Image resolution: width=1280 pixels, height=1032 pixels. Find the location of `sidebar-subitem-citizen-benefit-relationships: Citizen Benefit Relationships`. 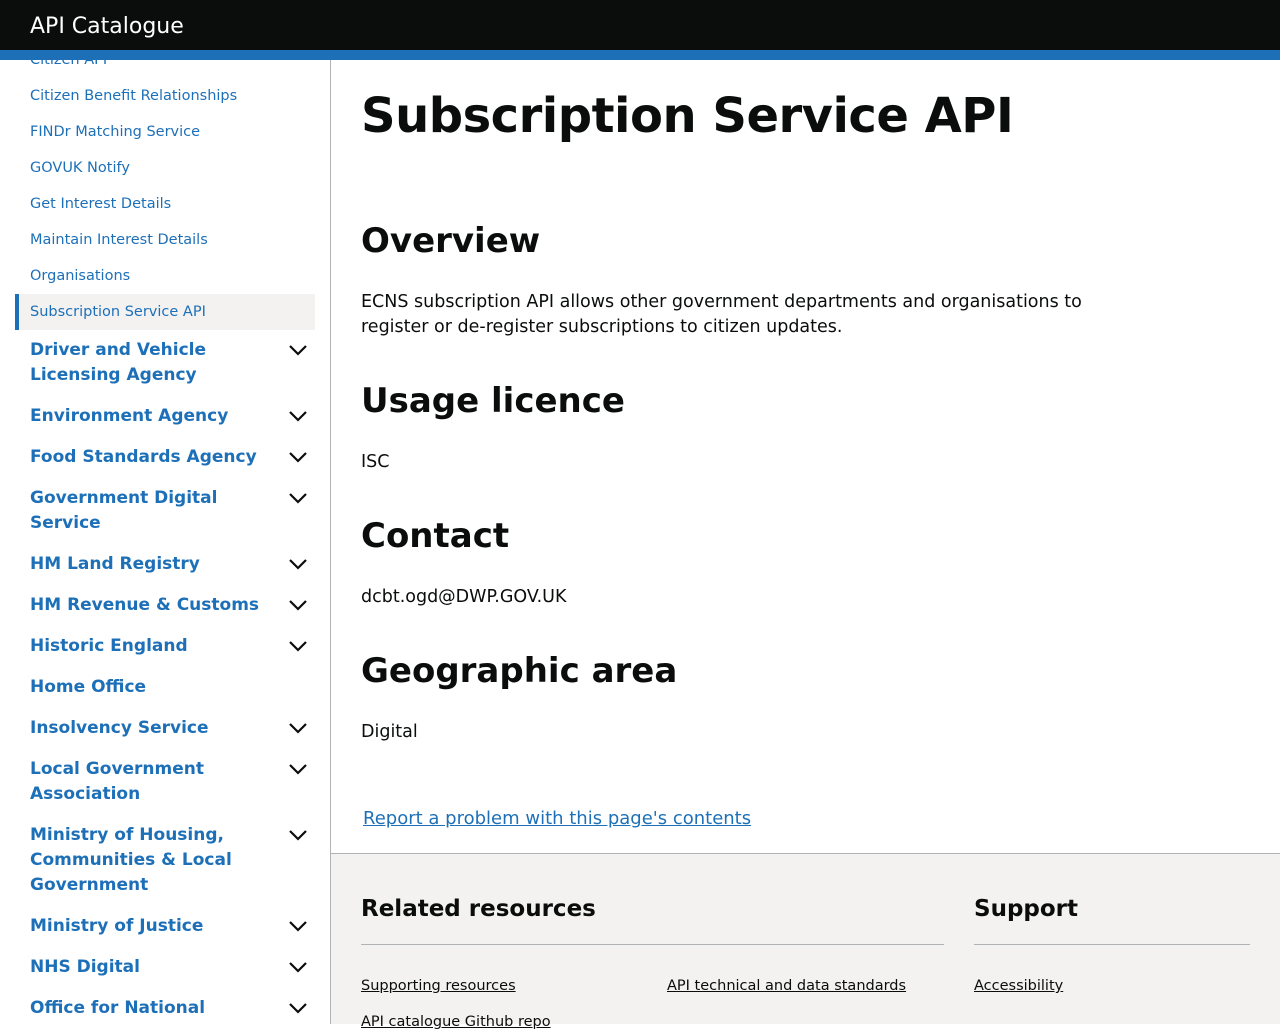

sidebar-subitem-citizen-benefit-relationships: Citizen Benefit Relationships is located at coordinates (133, 96).